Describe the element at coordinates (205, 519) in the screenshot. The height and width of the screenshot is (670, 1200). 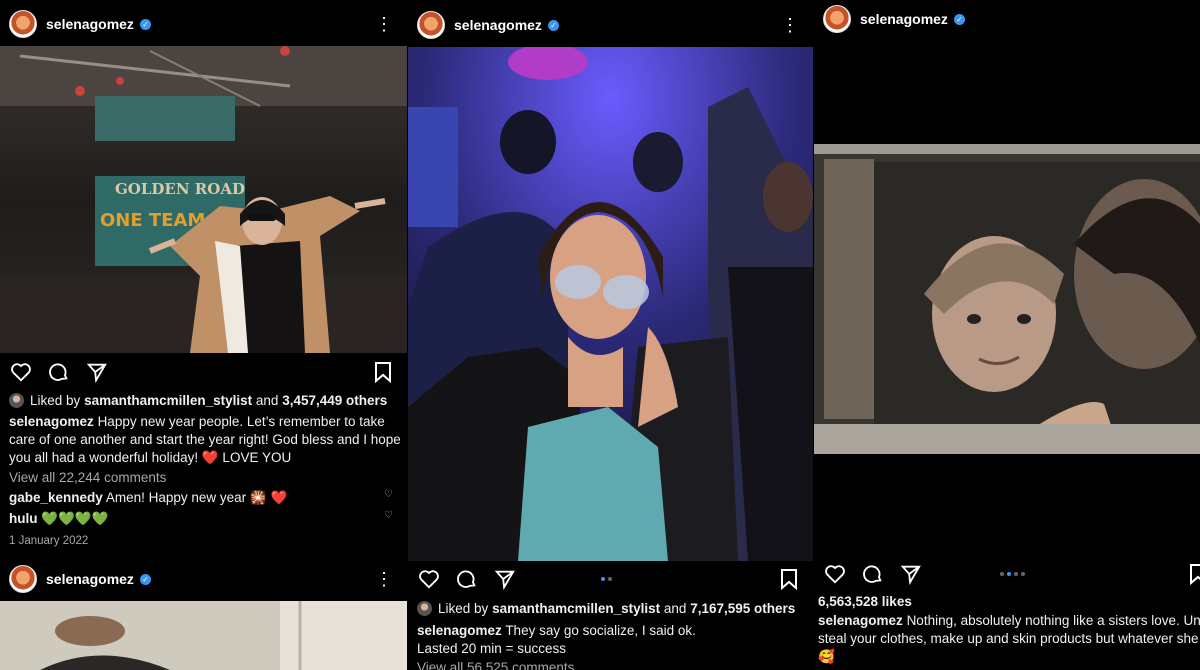
I see `comment-row: hulu 💚💚💚💚` at that location.